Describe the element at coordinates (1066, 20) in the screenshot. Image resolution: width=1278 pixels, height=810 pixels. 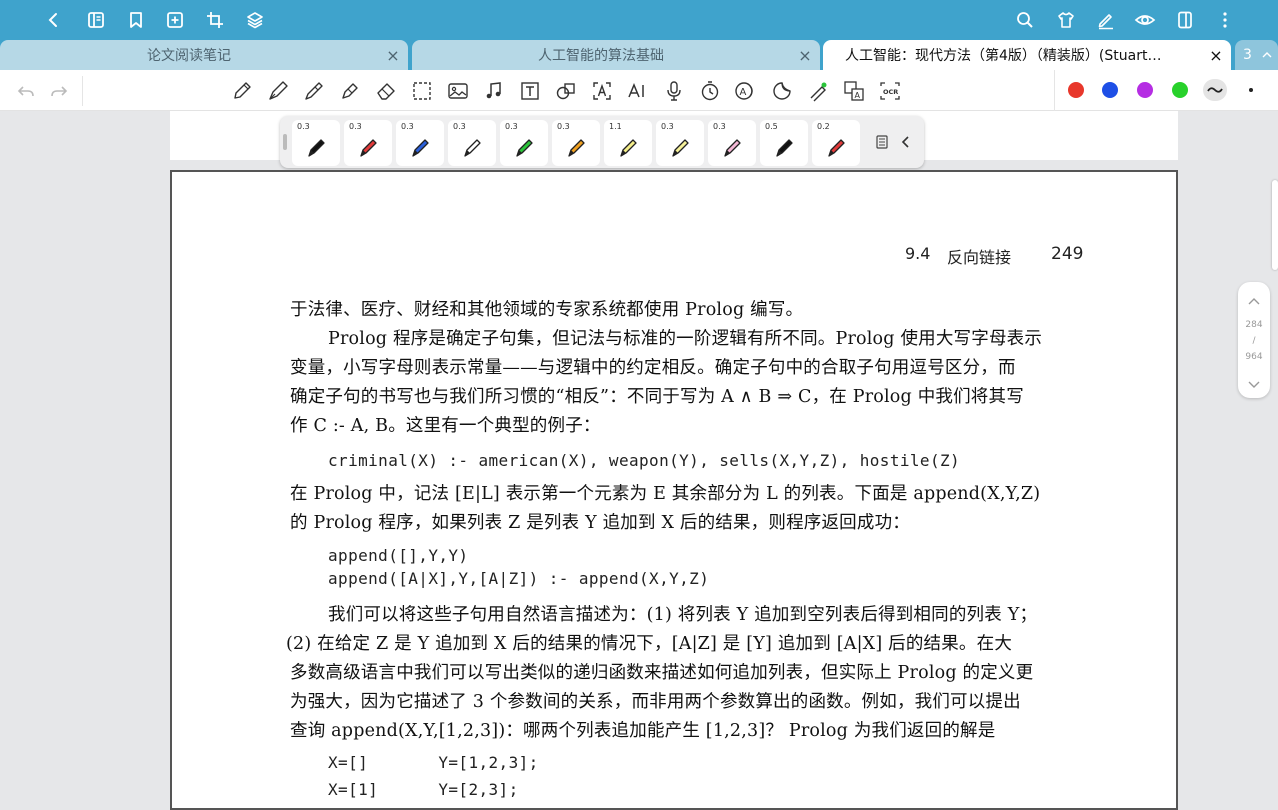
I see `theme-shirt-icon` at that location.